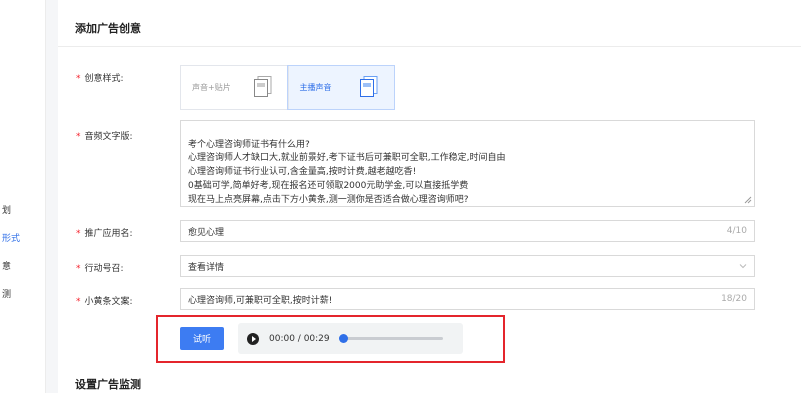 The image size is (801, 393). Describe the element at coordinates (343, 338) in the screenshot. I see `progress-knob` at that location.